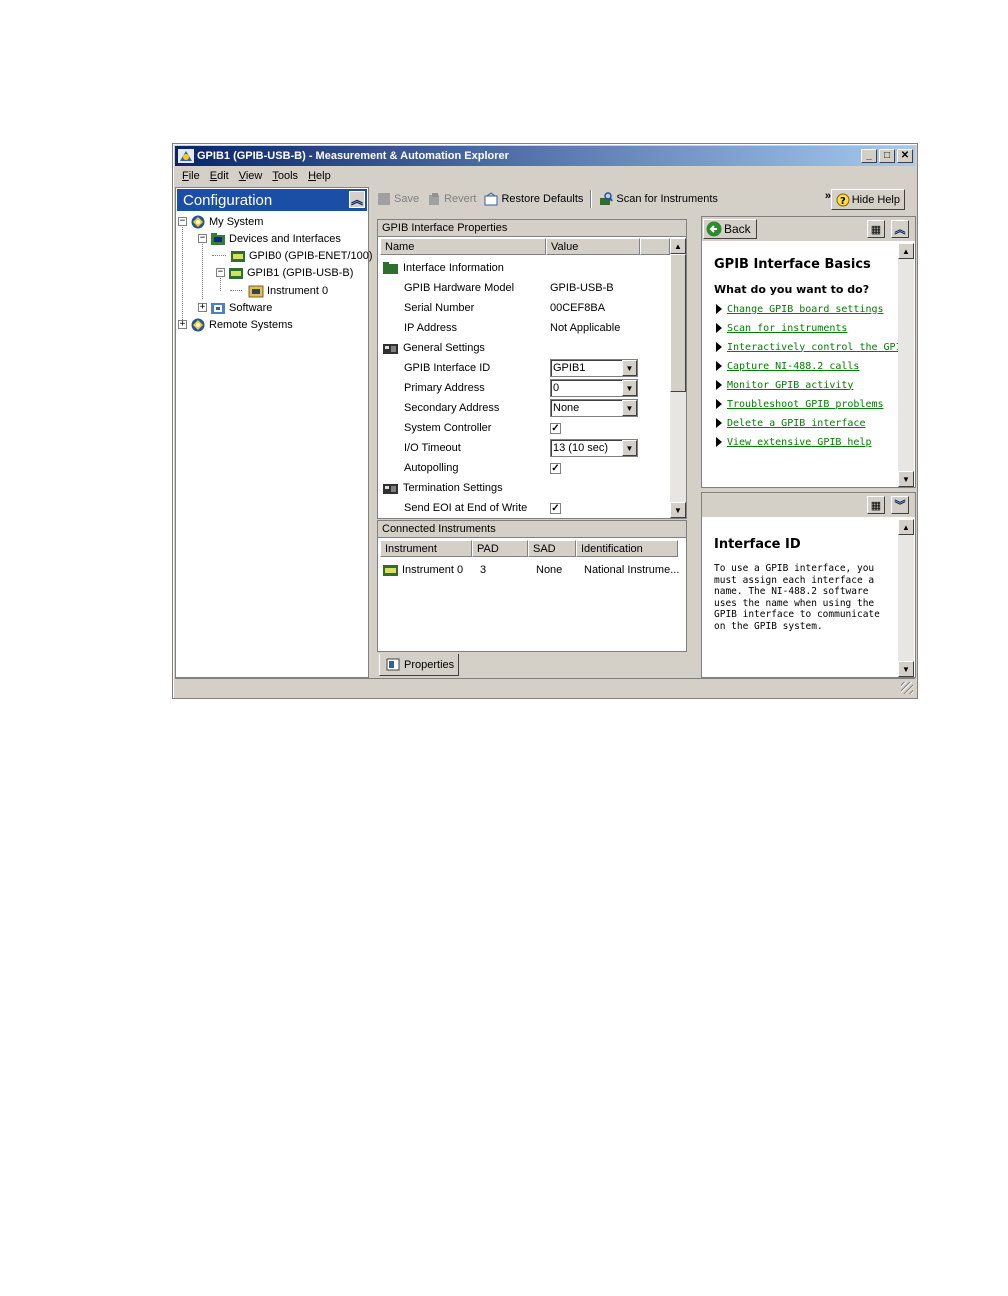 This screenshot has height=1296, width=1008. What do you see at coordinates (451, 199) in the screenshot?
I see `revert-button: Revert` at bounding box center [451, 199].